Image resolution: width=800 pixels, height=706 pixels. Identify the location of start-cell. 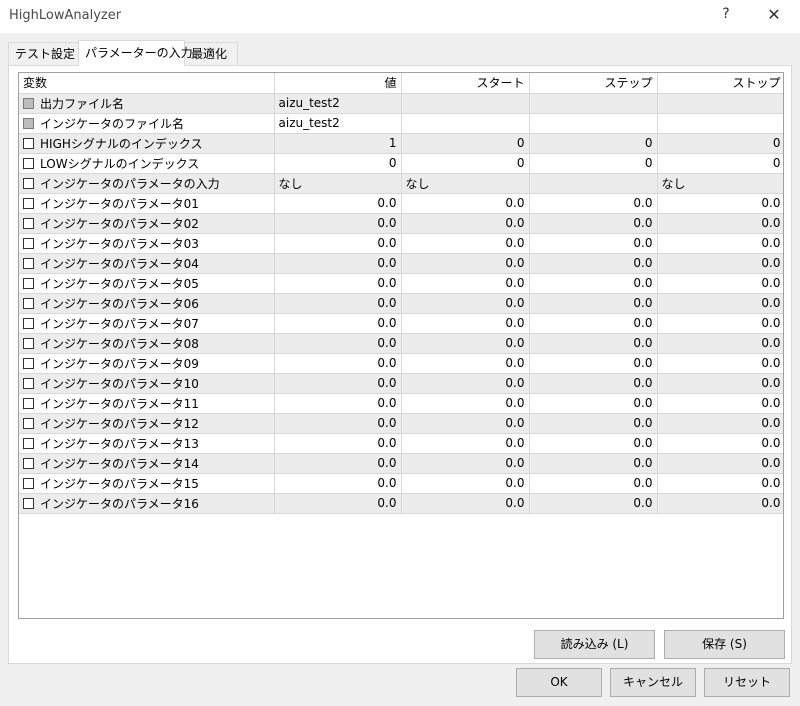
(465, 103).